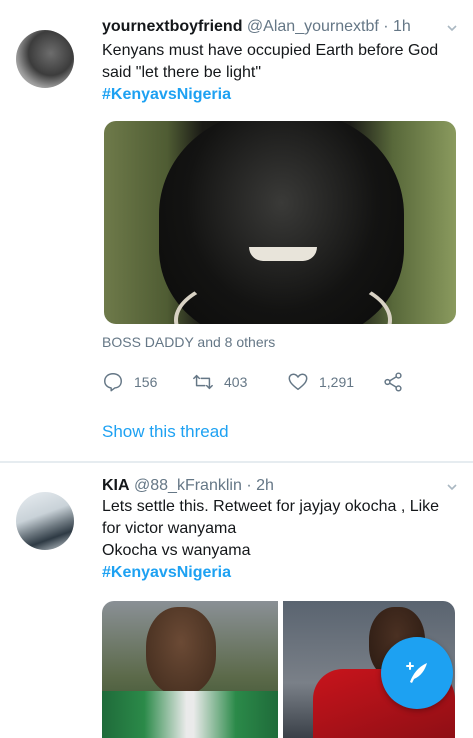 This screenshot has height=738, width=473. What do you see at coordinates (113, 382) in the screenshot?
I see `reply-icon` at bounding box center [113, 382].